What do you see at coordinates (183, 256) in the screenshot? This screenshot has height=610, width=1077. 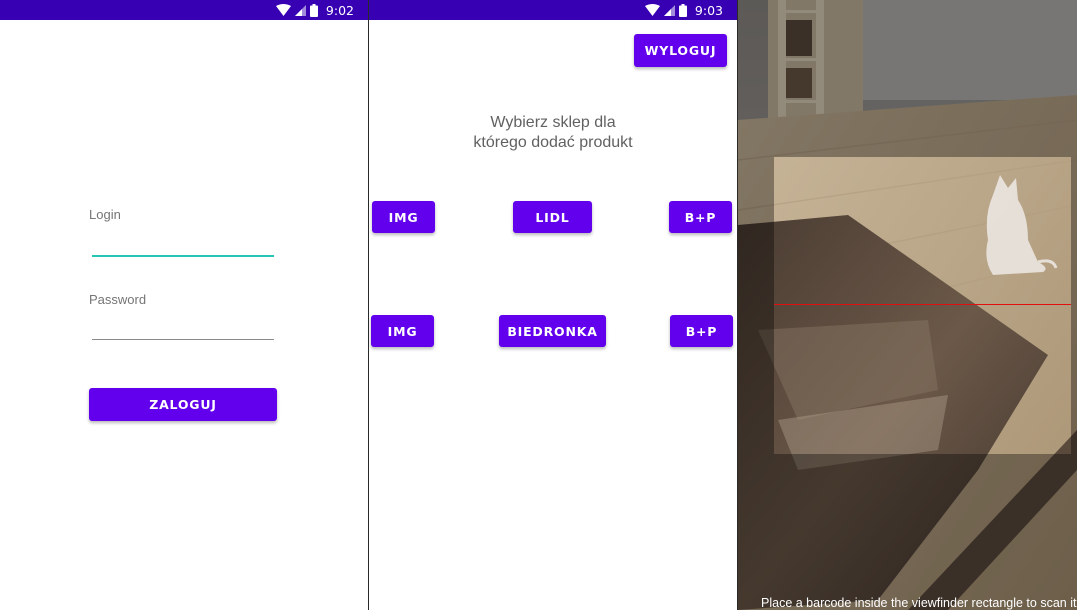 I see `login-underline` at bounding box center [183, 256].